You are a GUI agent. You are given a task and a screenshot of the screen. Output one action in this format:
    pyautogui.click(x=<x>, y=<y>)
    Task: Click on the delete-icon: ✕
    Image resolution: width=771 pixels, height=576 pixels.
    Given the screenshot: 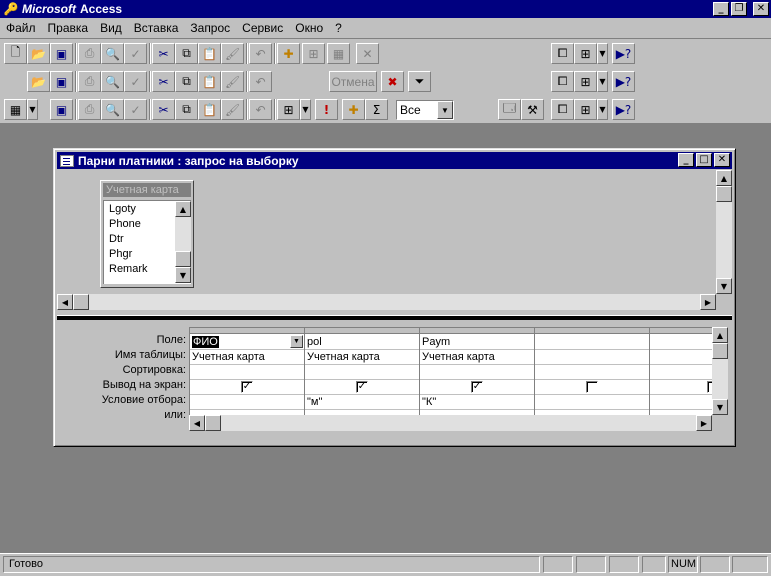 What is the action you would take?
    pyautogui.click(x=367, y=53)
    